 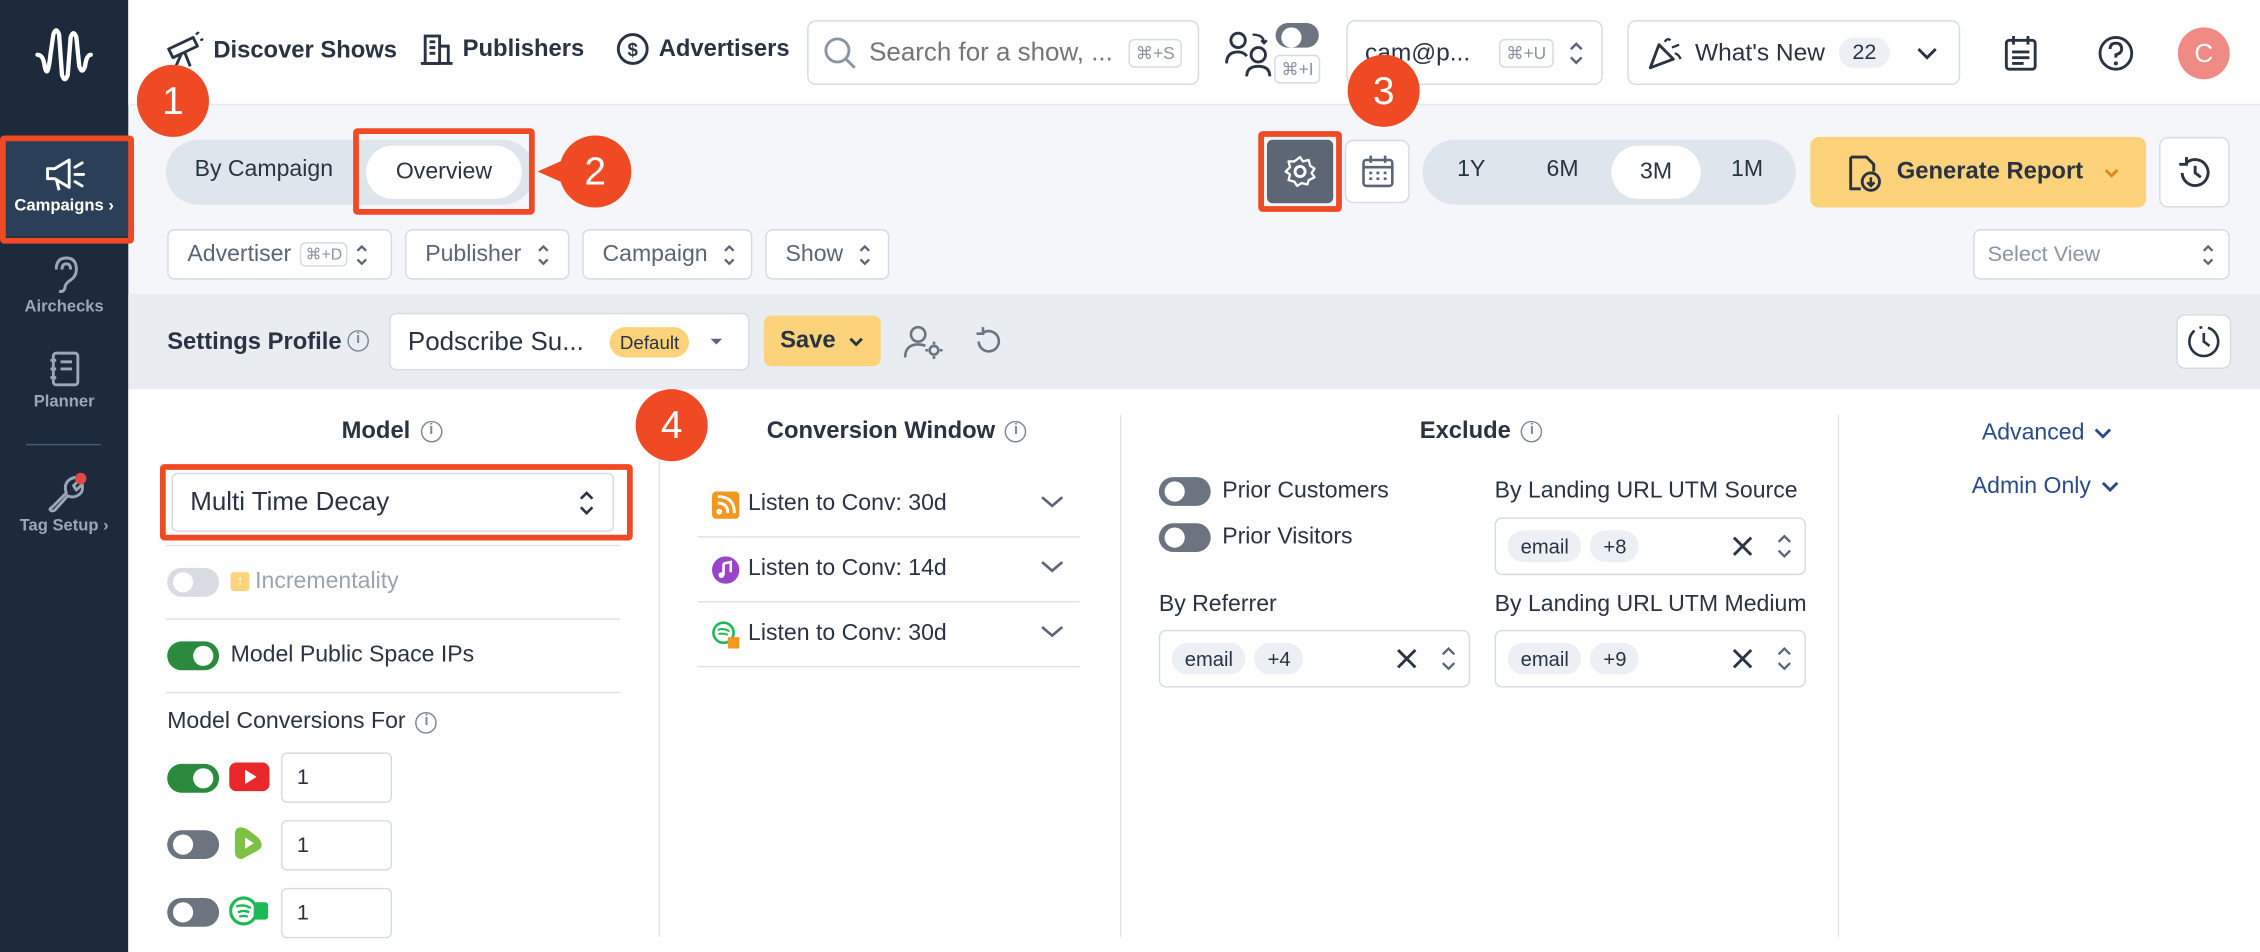 I want to click on generate-report-button: Generate Report, so click(x=1978, y=172).